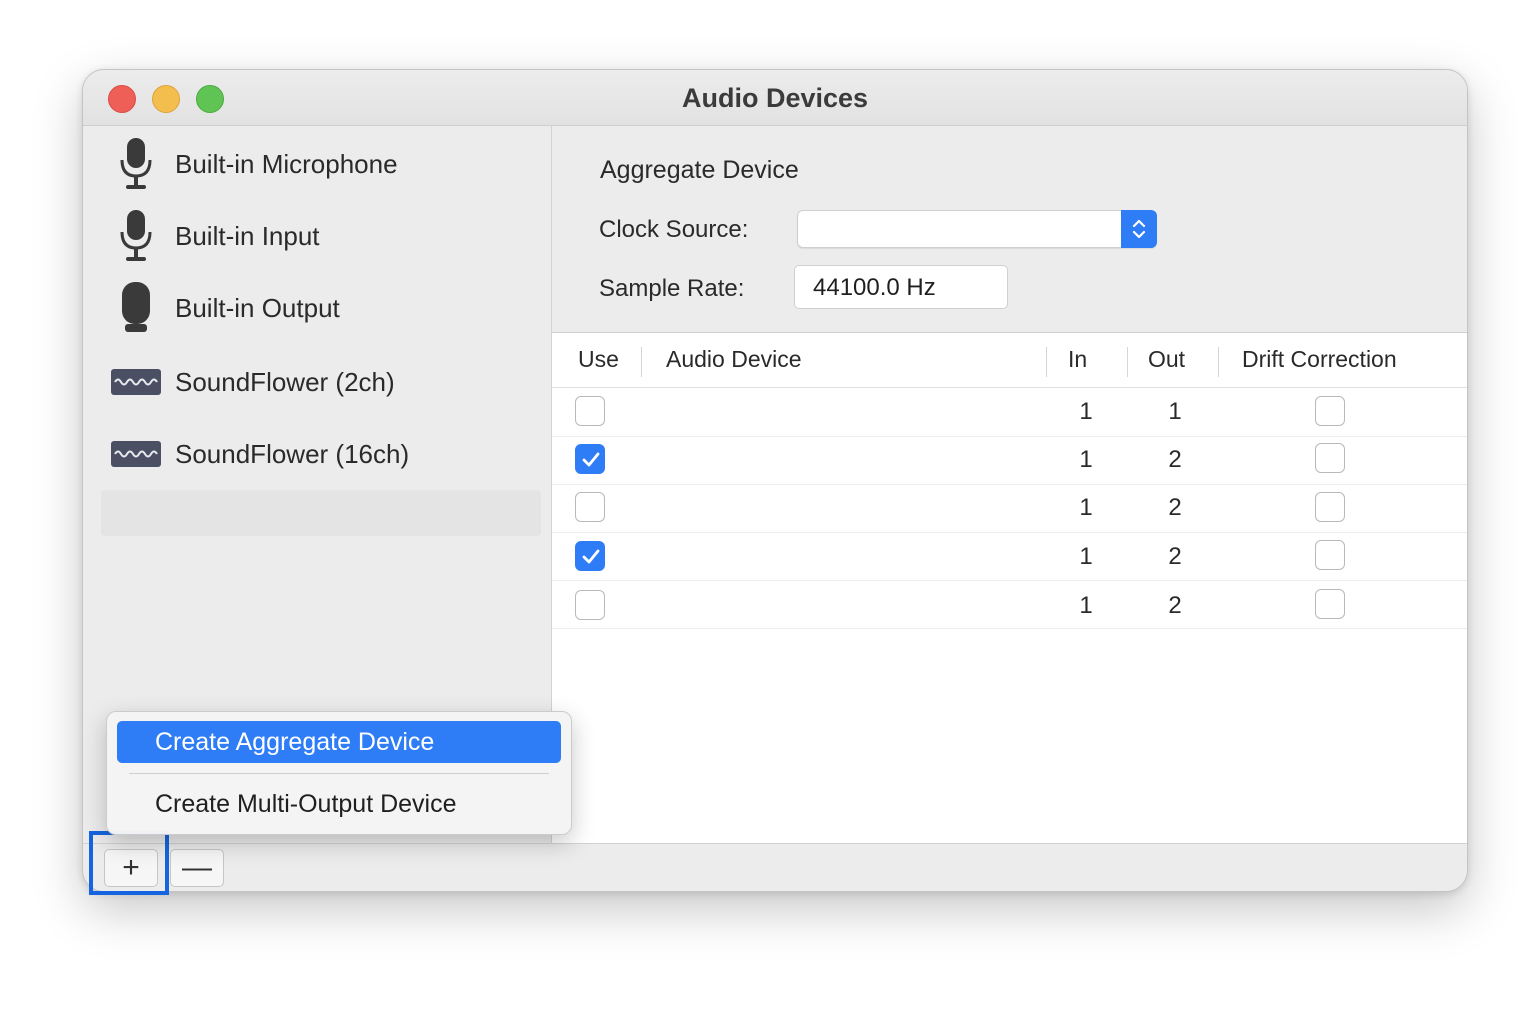  I want to click on window-title: Audio Devices, so click(775, 98).